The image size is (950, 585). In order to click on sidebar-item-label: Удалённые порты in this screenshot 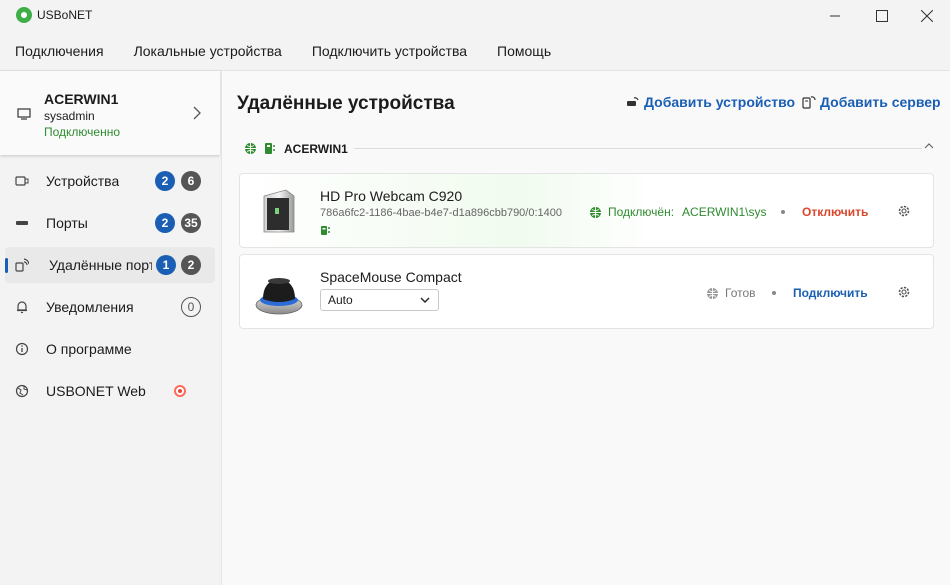, I will do `click(100, 265)`.